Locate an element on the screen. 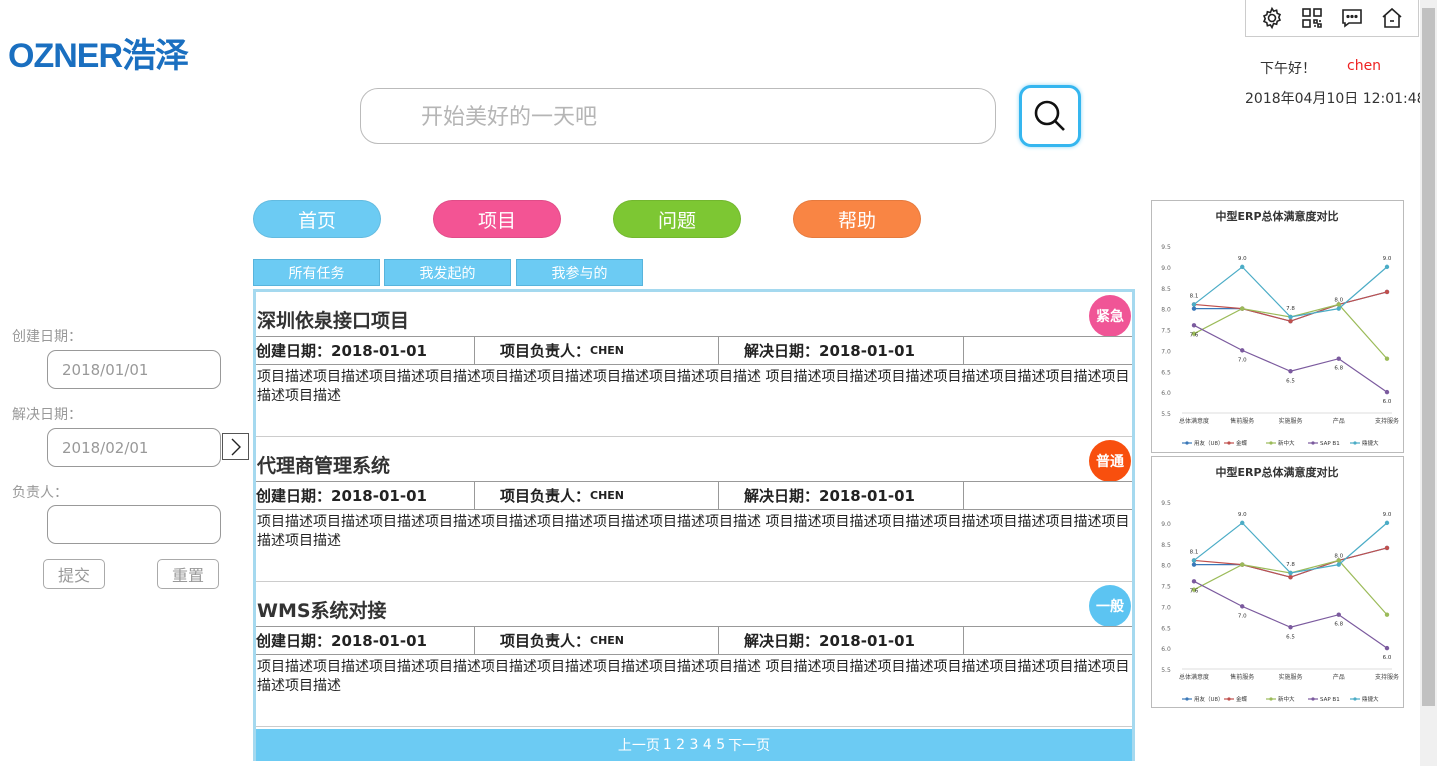  project-title: 深圳依泉接口项目 is located at coordinates (333, 319).